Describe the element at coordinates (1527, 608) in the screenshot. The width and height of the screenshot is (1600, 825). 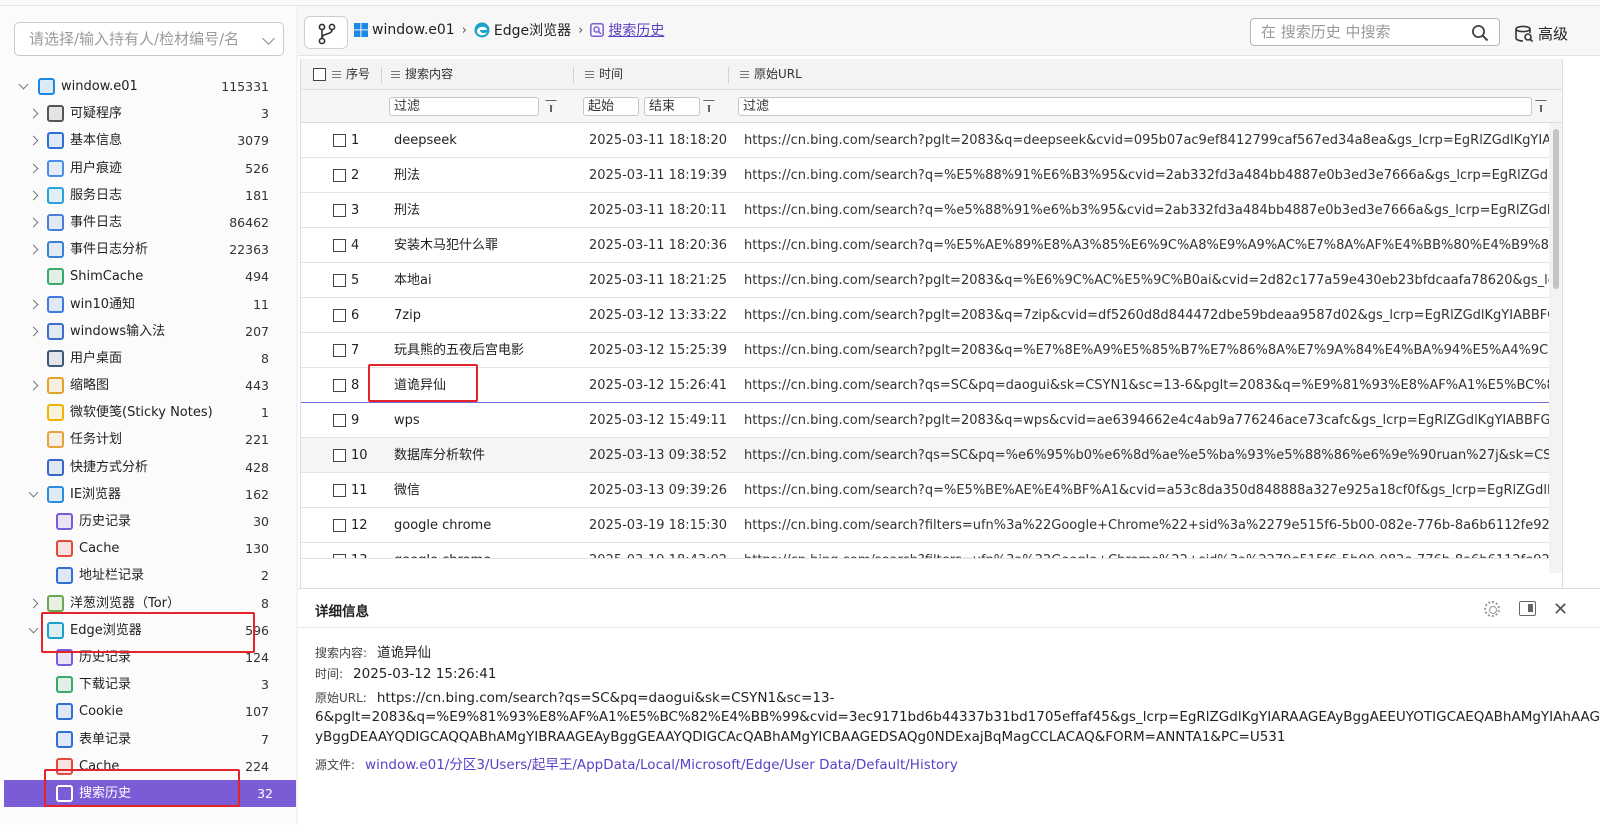
I see `panel-toggle-icon` at that location.